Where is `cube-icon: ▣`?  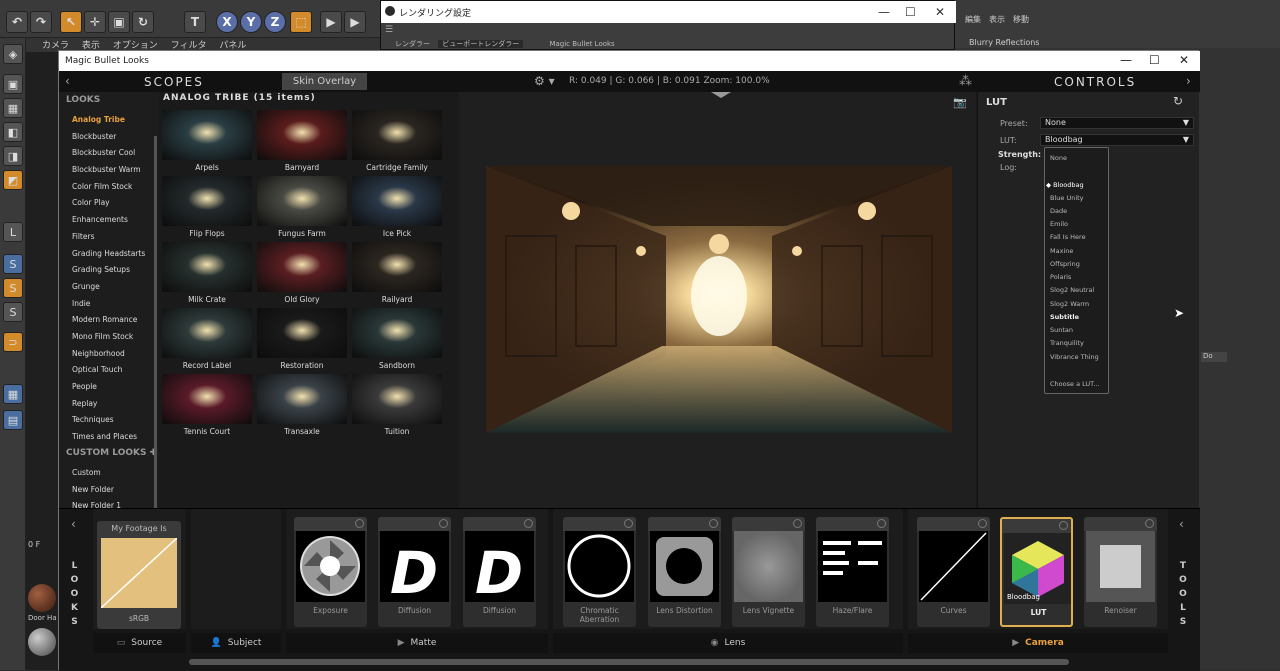
cube-icon: ▣ is located at coordinates (13, 84).